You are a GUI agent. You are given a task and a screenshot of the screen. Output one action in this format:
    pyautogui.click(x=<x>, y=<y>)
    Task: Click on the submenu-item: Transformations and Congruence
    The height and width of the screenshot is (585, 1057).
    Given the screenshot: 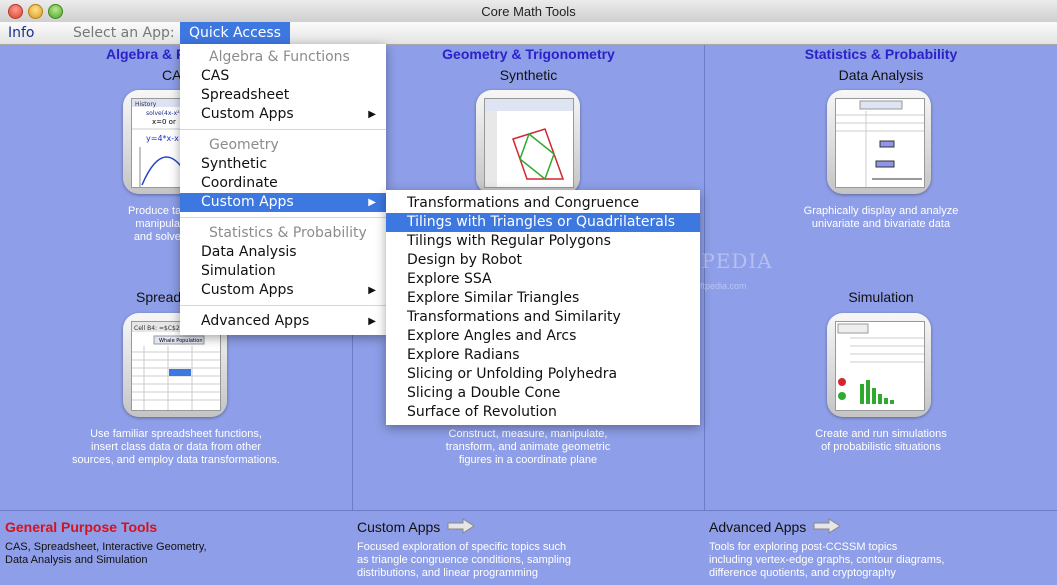 What is the action you would take?
    pyautogui.click(x=543, y=203)
    